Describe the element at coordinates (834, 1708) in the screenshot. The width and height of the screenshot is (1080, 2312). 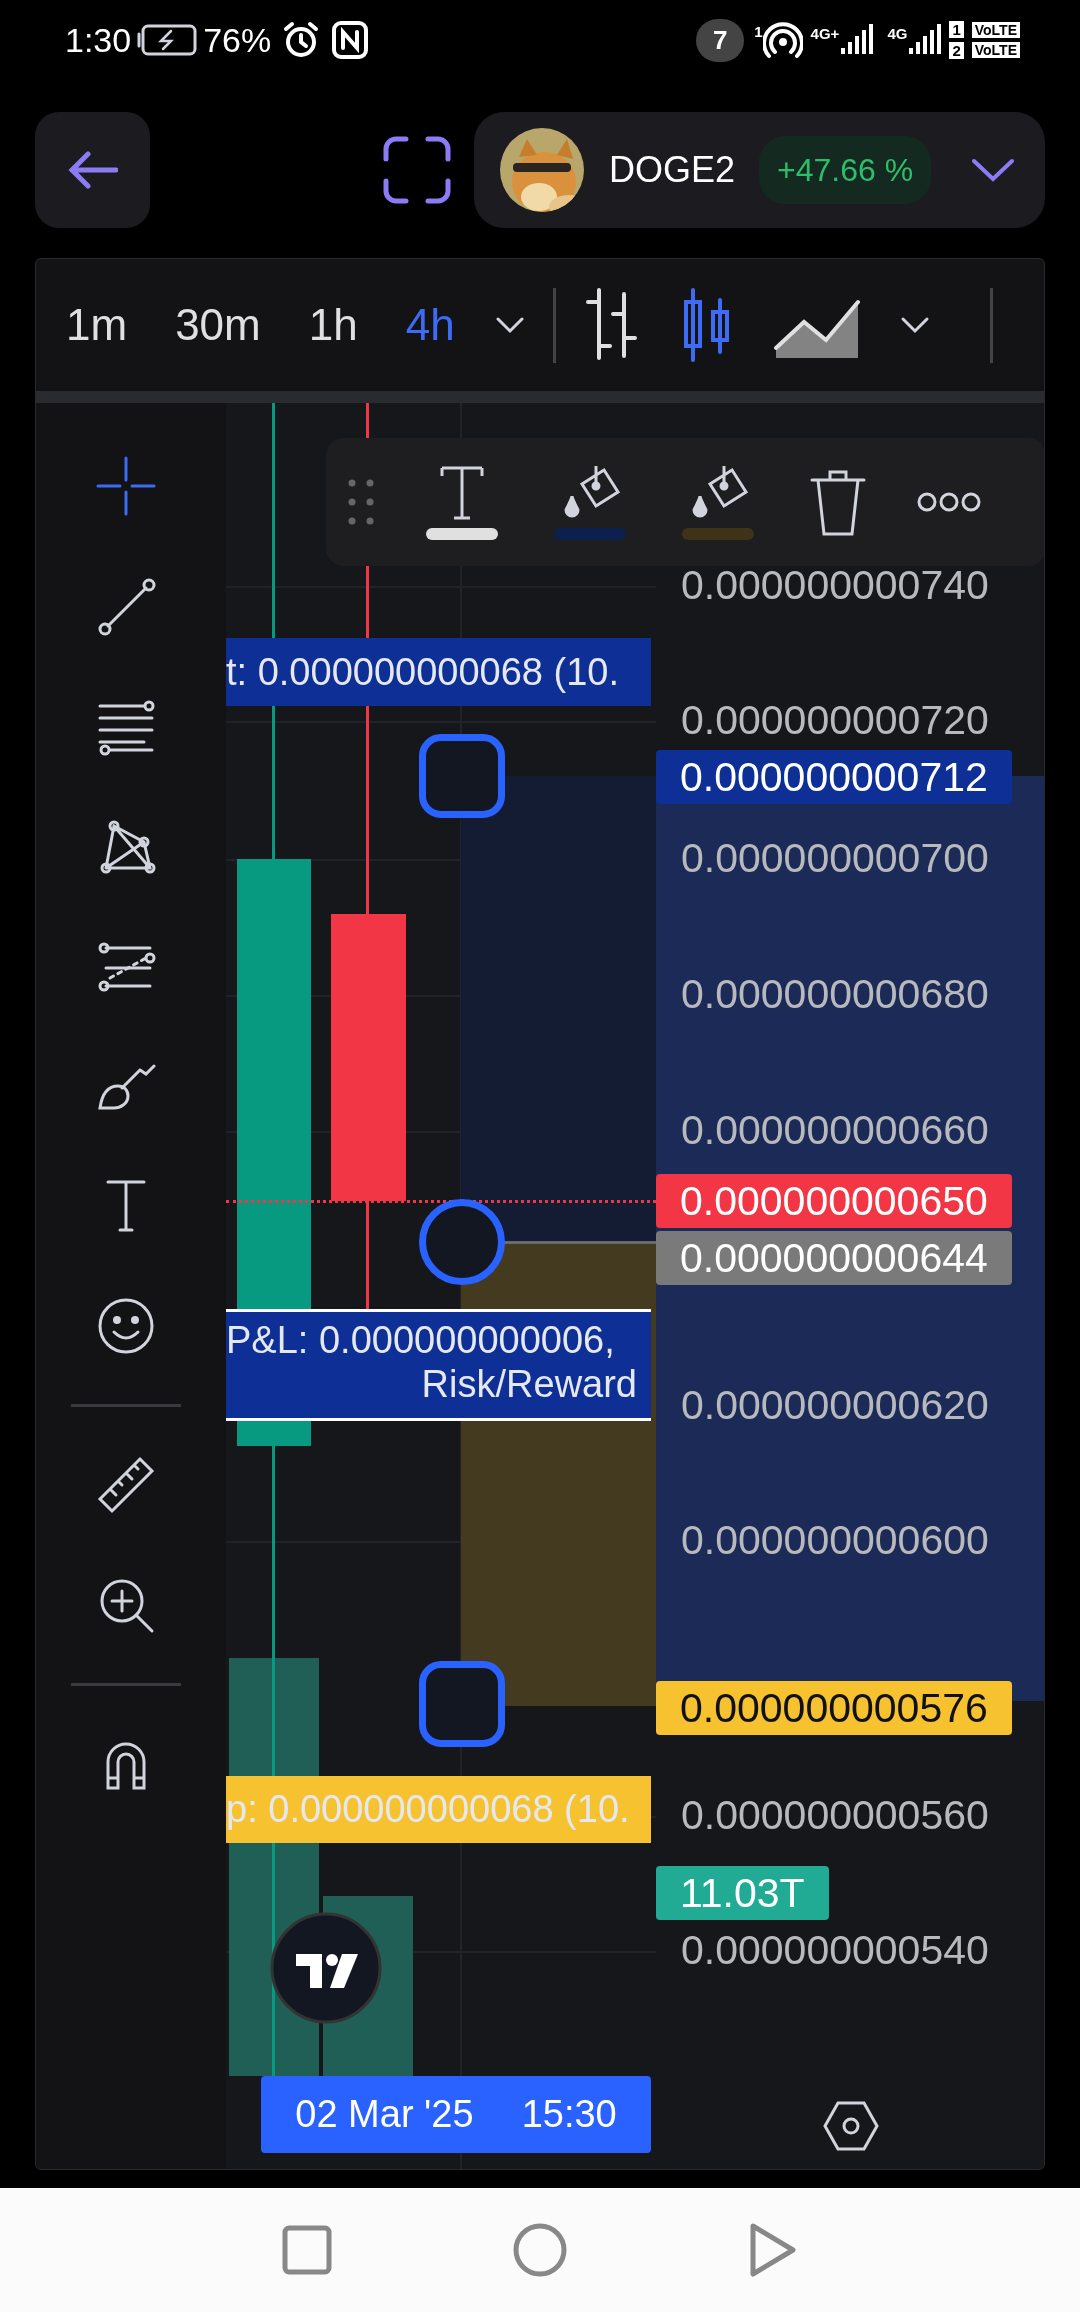
I see `price-tag: 0.000000000576` at that location.